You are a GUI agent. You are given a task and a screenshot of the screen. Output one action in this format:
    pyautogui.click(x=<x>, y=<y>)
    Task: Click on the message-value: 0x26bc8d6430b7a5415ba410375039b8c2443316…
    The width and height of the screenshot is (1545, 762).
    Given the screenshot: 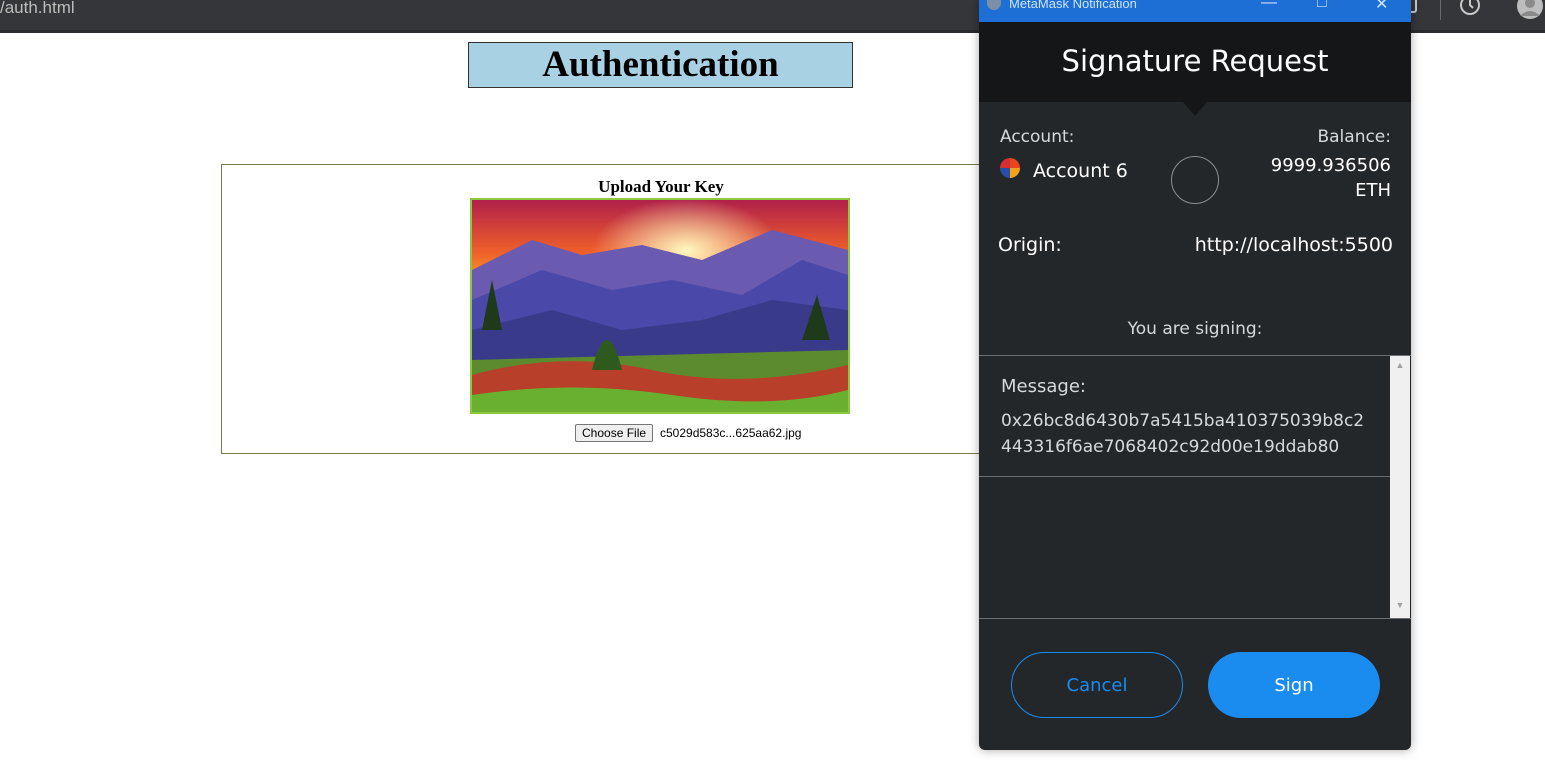 What is the action you would take?
    pyautogui.click(x=1183, y=434)
    